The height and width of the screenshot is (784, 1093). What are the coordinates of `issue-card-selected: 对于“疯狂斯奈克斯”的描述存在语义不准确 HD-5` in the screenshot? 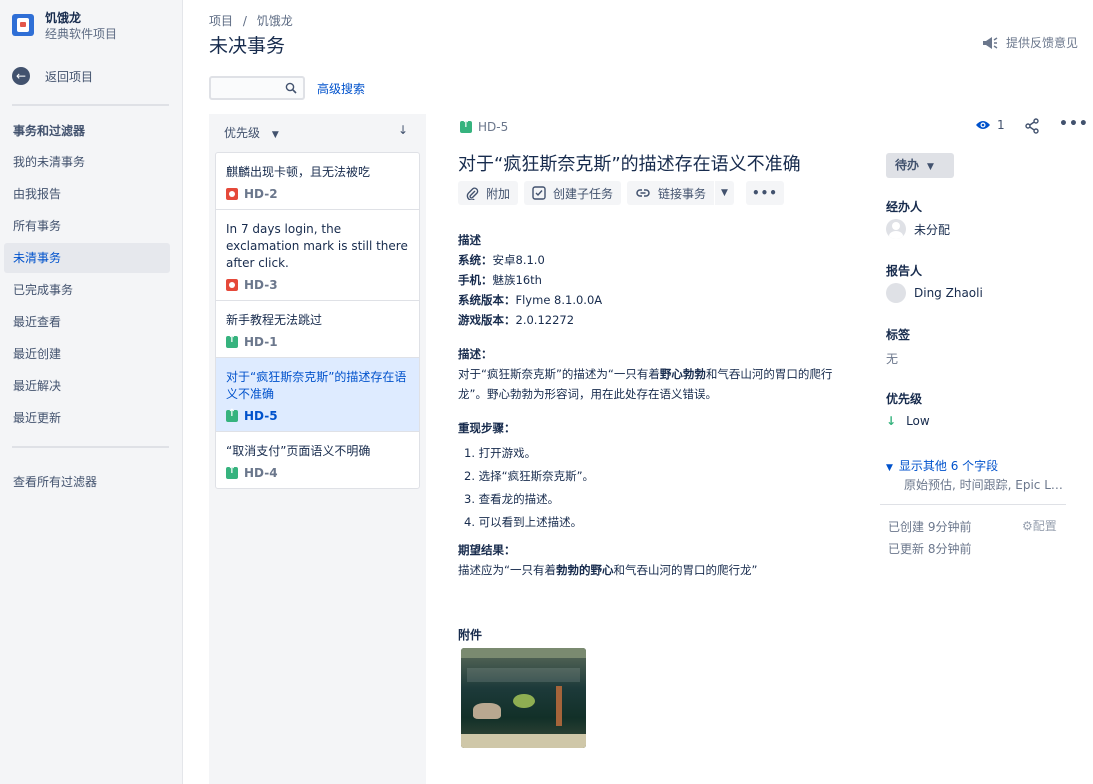 It's located at (317, 395).